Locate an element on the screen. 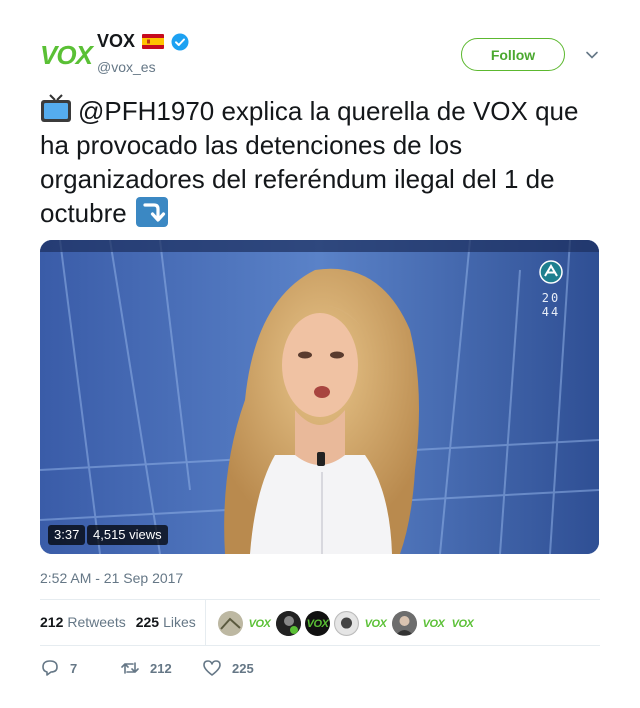 The height and width of the screenshot is (708, 640). likes-stat: 225 Likes is located at coordinates (166, 622).